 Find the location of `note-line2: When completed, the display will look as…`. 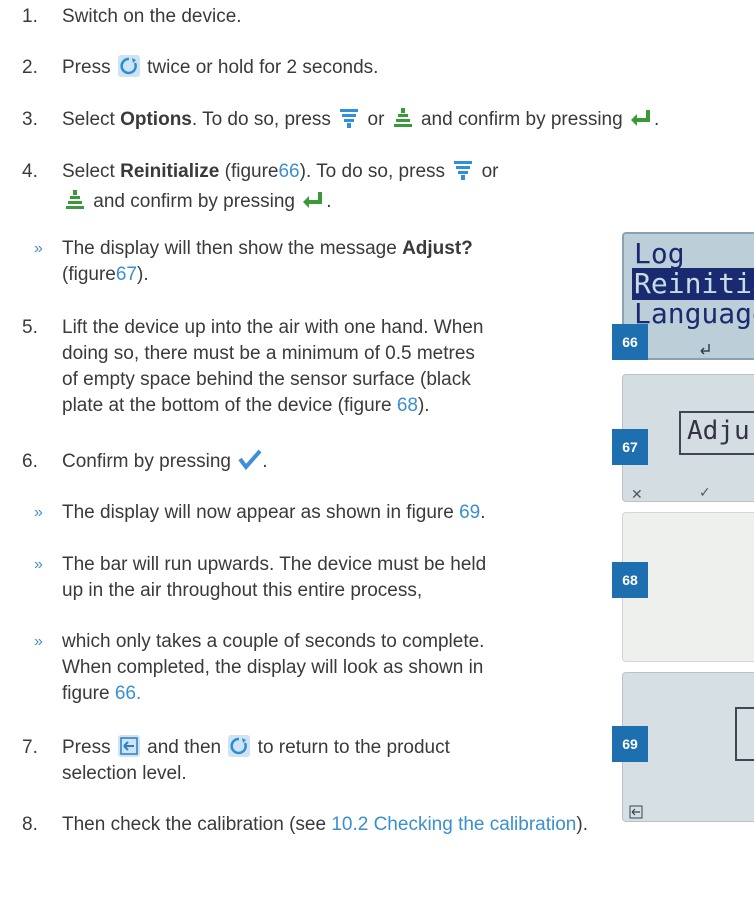

note-line2: When completed, the display will look as… is located at coordinates (273, 667).